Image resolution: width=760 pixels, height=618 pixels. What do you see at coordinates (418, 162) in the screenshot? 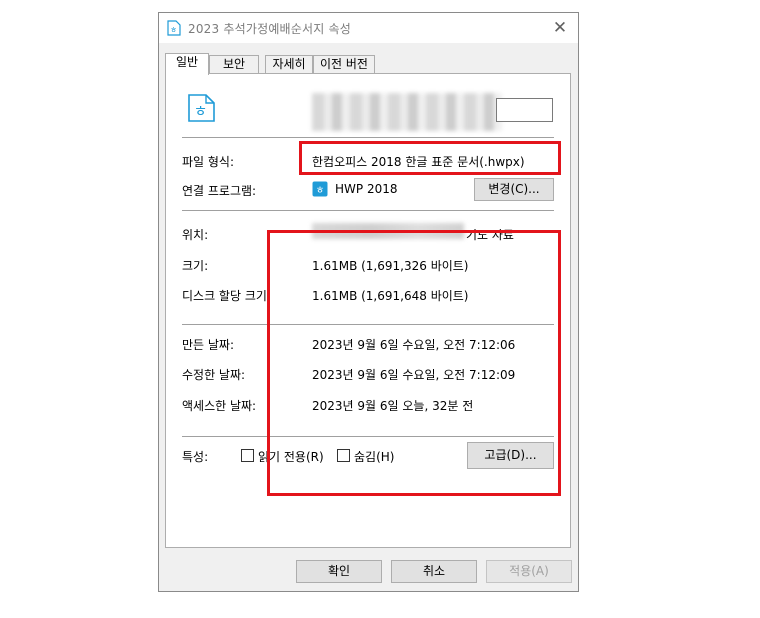
I see `file-type-value: 한컴오피스 2018 한글 표준 문서(.hwpx)` at bounding box center [418, 162].